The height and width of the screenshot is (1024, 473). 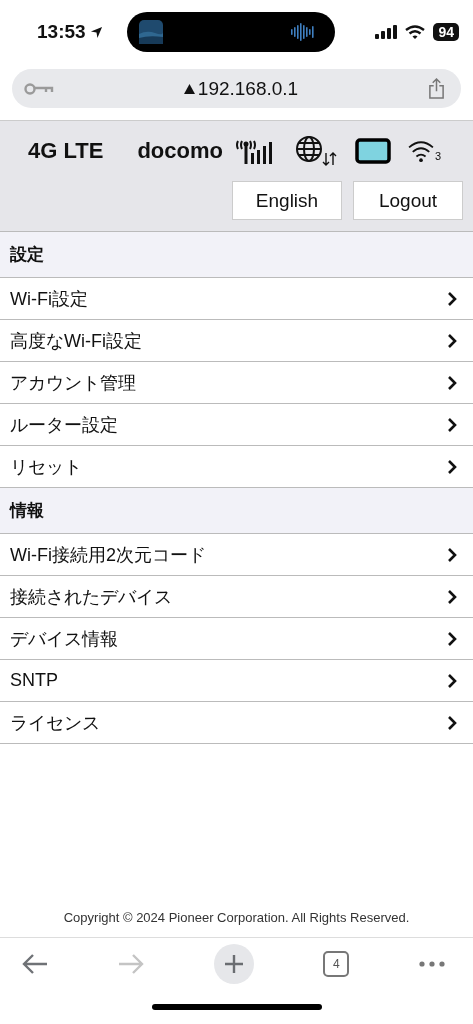 I want to click on menu-item-label: SNTP, so click(x=34, y=680).